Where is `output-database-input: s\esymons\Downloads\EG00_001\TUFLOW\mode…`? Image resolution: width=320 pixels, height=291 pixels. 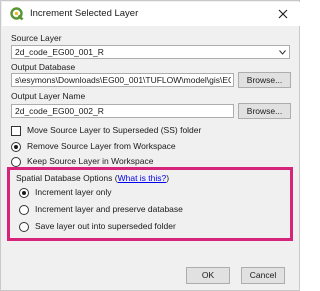
output-database-input: s\esymons\Downloads\EG00_001\TUFLOW\mode… is located at coordinates (122, 80).